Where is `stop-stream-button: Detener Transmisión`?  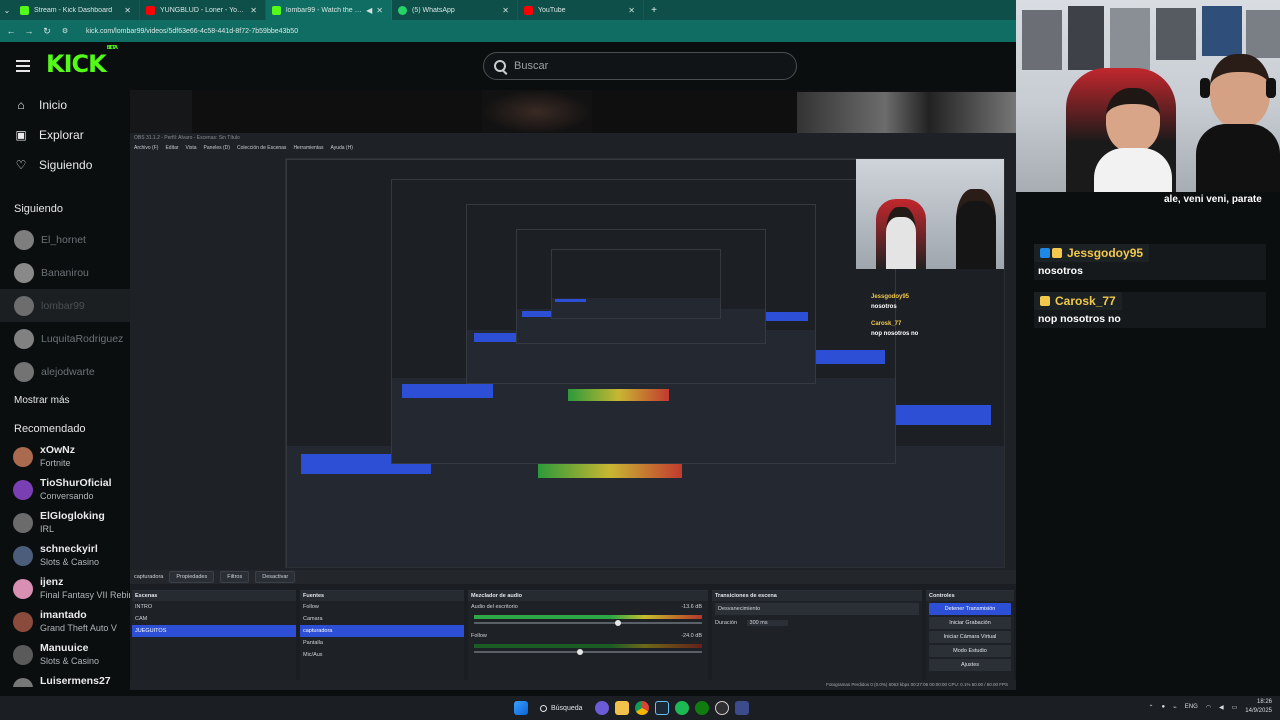 stop-stream-button: Detener Transmisión is located at coordinates (970, 609).